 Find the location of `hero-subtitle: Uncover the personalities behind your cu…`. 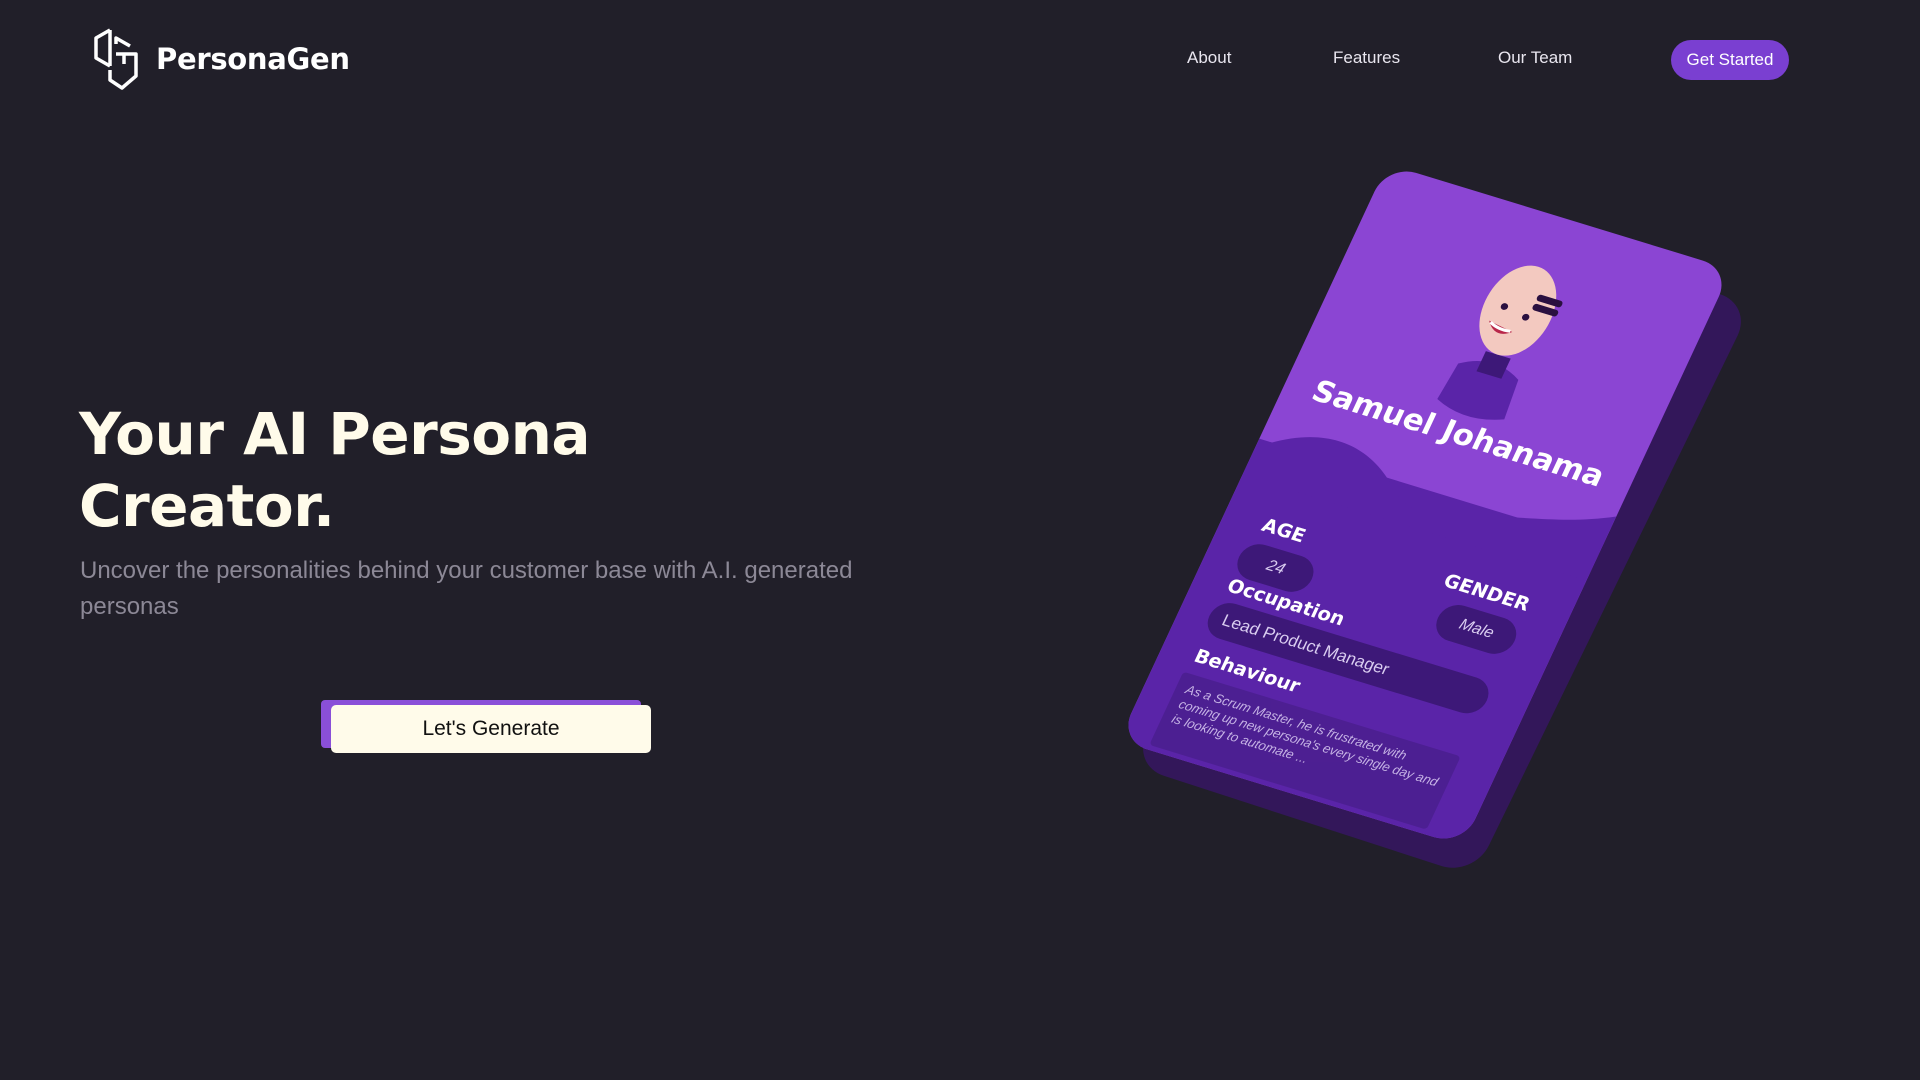

hero-subtitle: Uncover the personalities behind your cu… is located at coordinates (466, 588).